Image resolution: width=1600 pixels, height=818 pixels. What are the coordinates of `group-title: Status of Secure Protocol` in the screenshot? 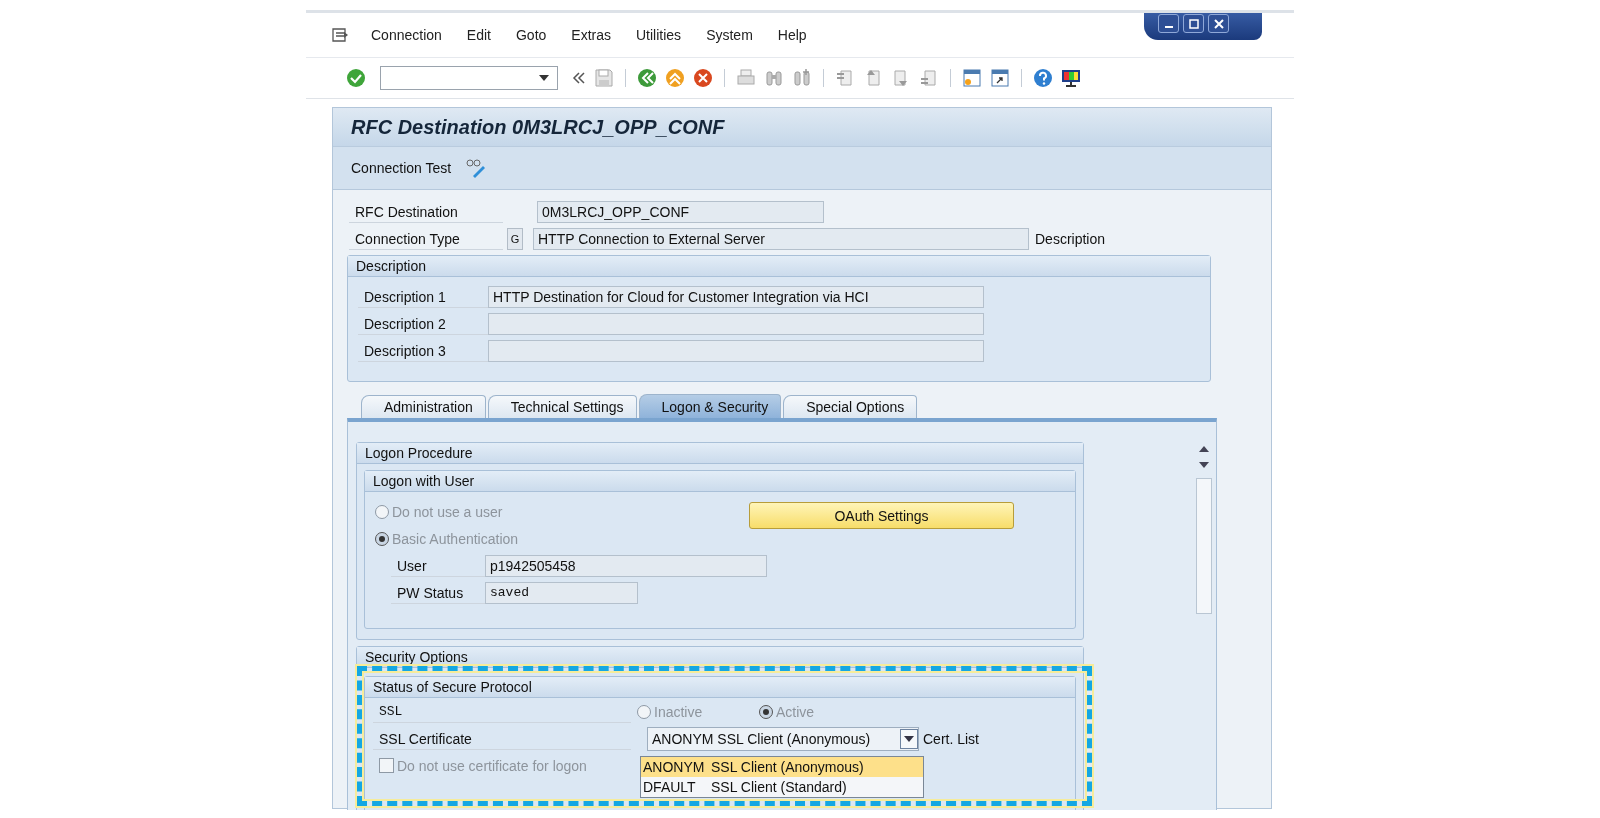 It's located at (452, 687).